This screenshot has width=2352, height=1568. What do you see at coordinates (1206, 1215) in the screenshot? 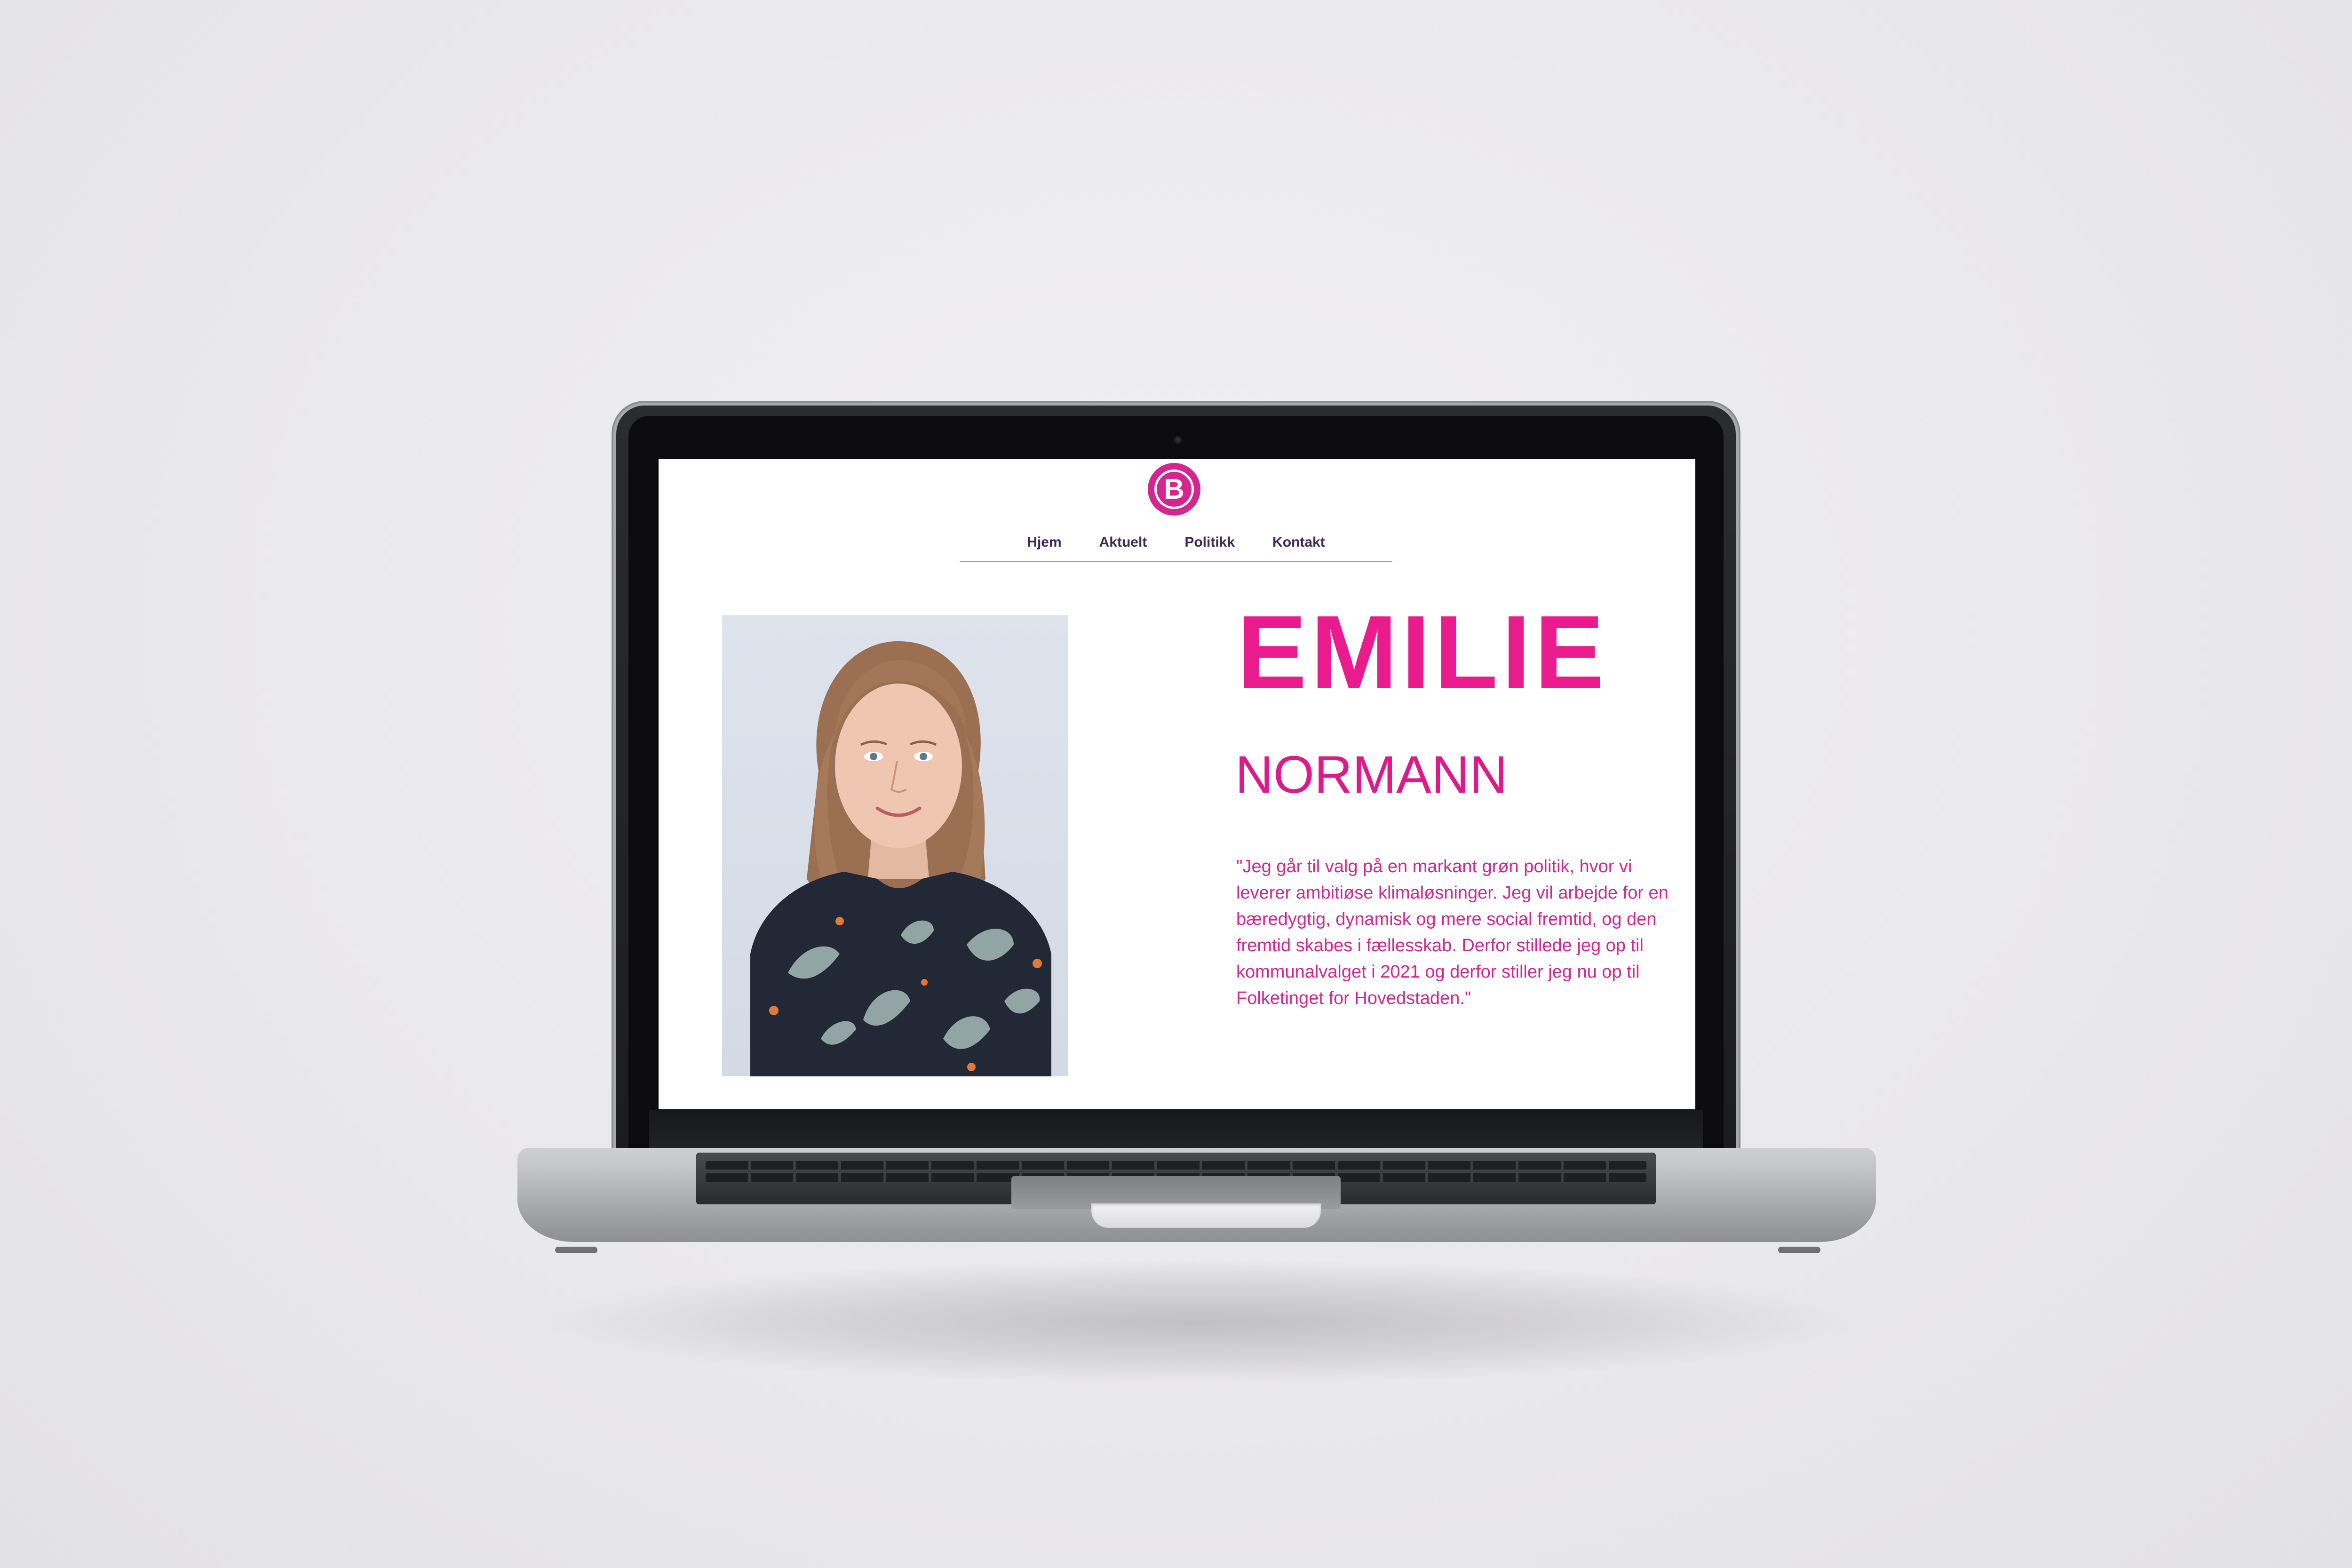
I see `lid-opening-notch` at bounding box center [1206, 1215].